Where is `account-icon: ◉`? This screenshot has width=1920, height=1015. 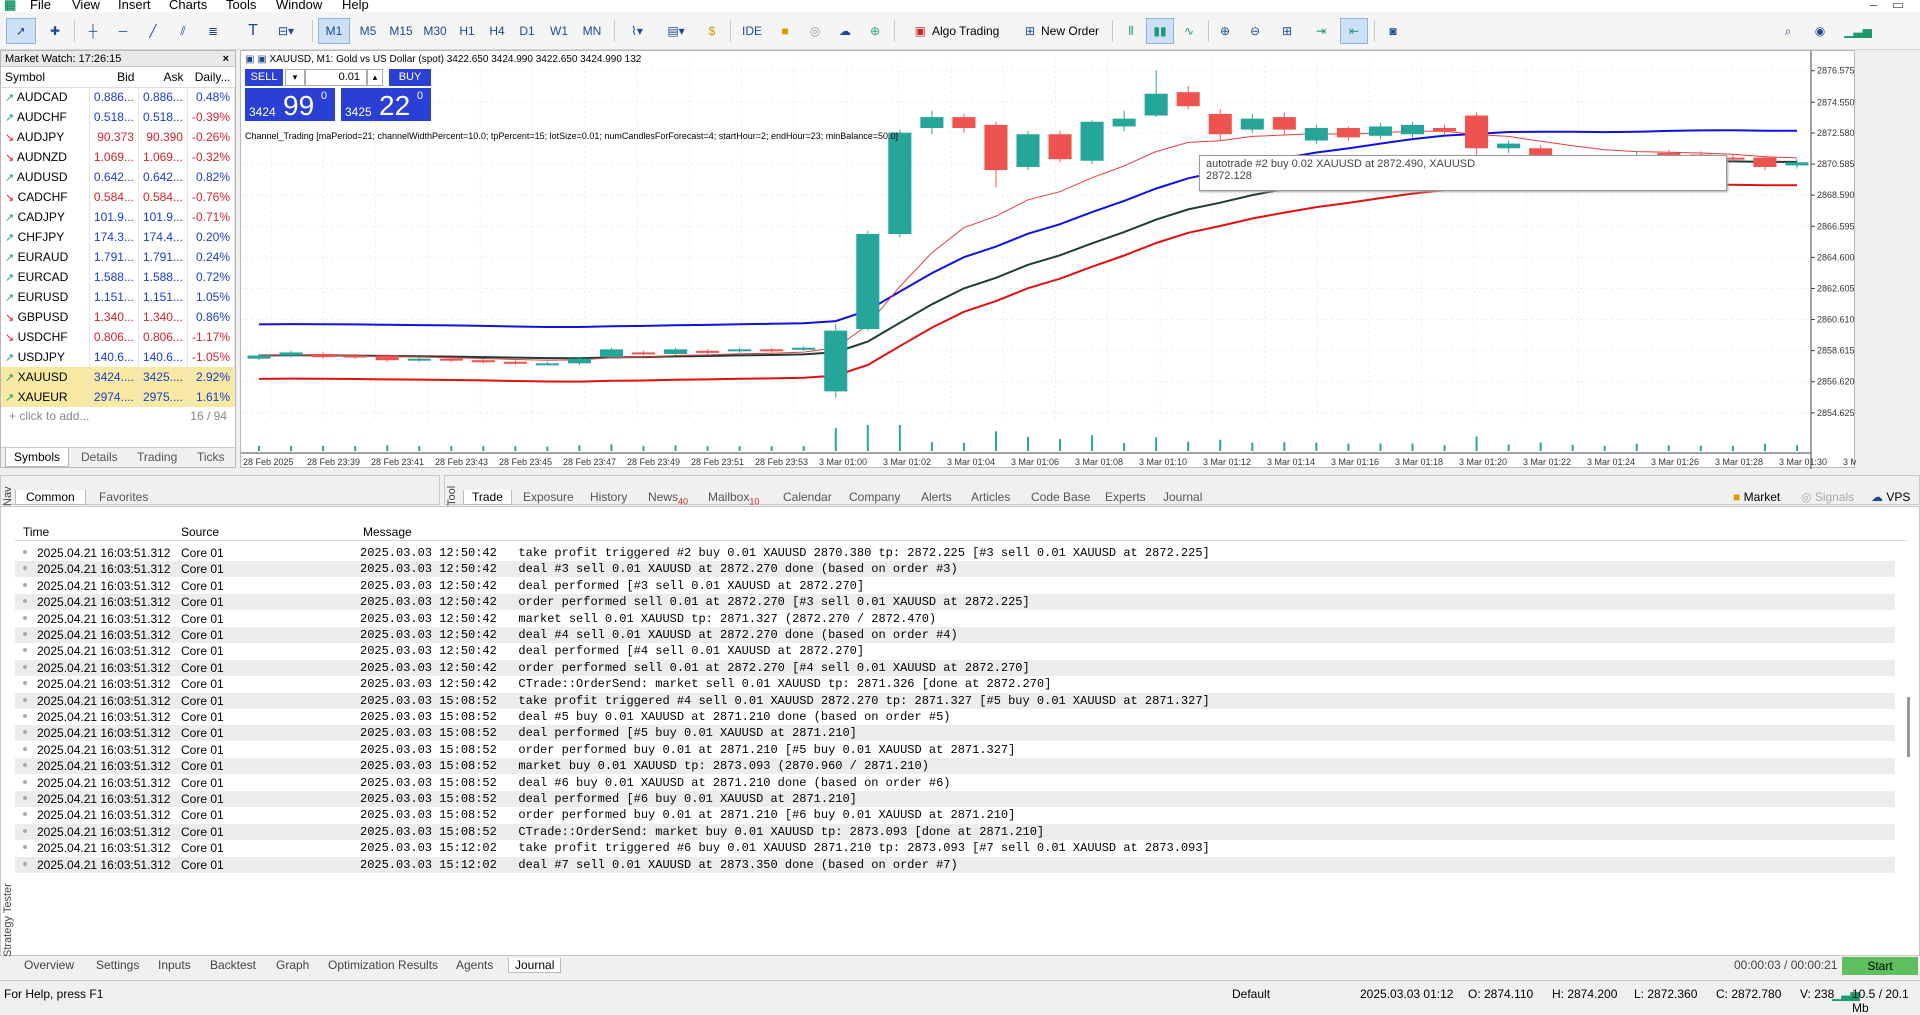 account-icon: ◉ is located at coordinates (1820, 31).